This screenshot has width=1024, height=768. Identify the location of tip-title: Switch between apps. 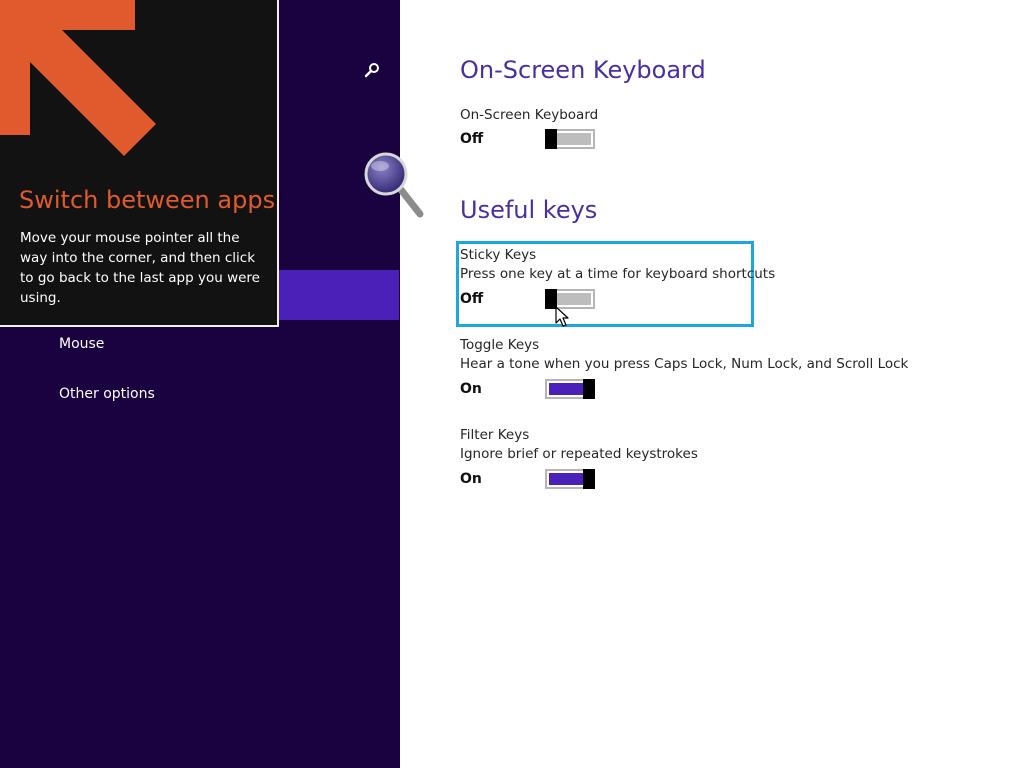
(147, 200).